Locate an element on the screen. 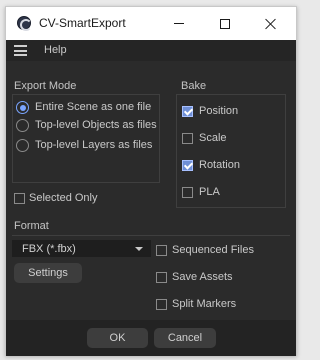 This screenshot has height=360, width=320. radio-top-level-layers-label: Top-level Layers as files is located at coordinates (93, 145).